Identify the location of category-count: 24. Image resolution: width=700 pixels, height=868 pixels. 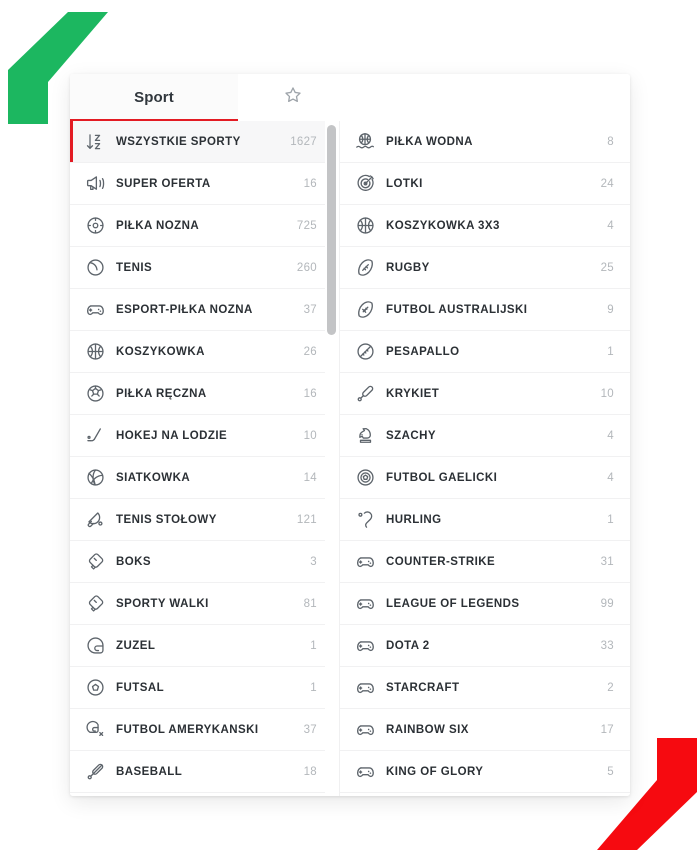
(607, 183).